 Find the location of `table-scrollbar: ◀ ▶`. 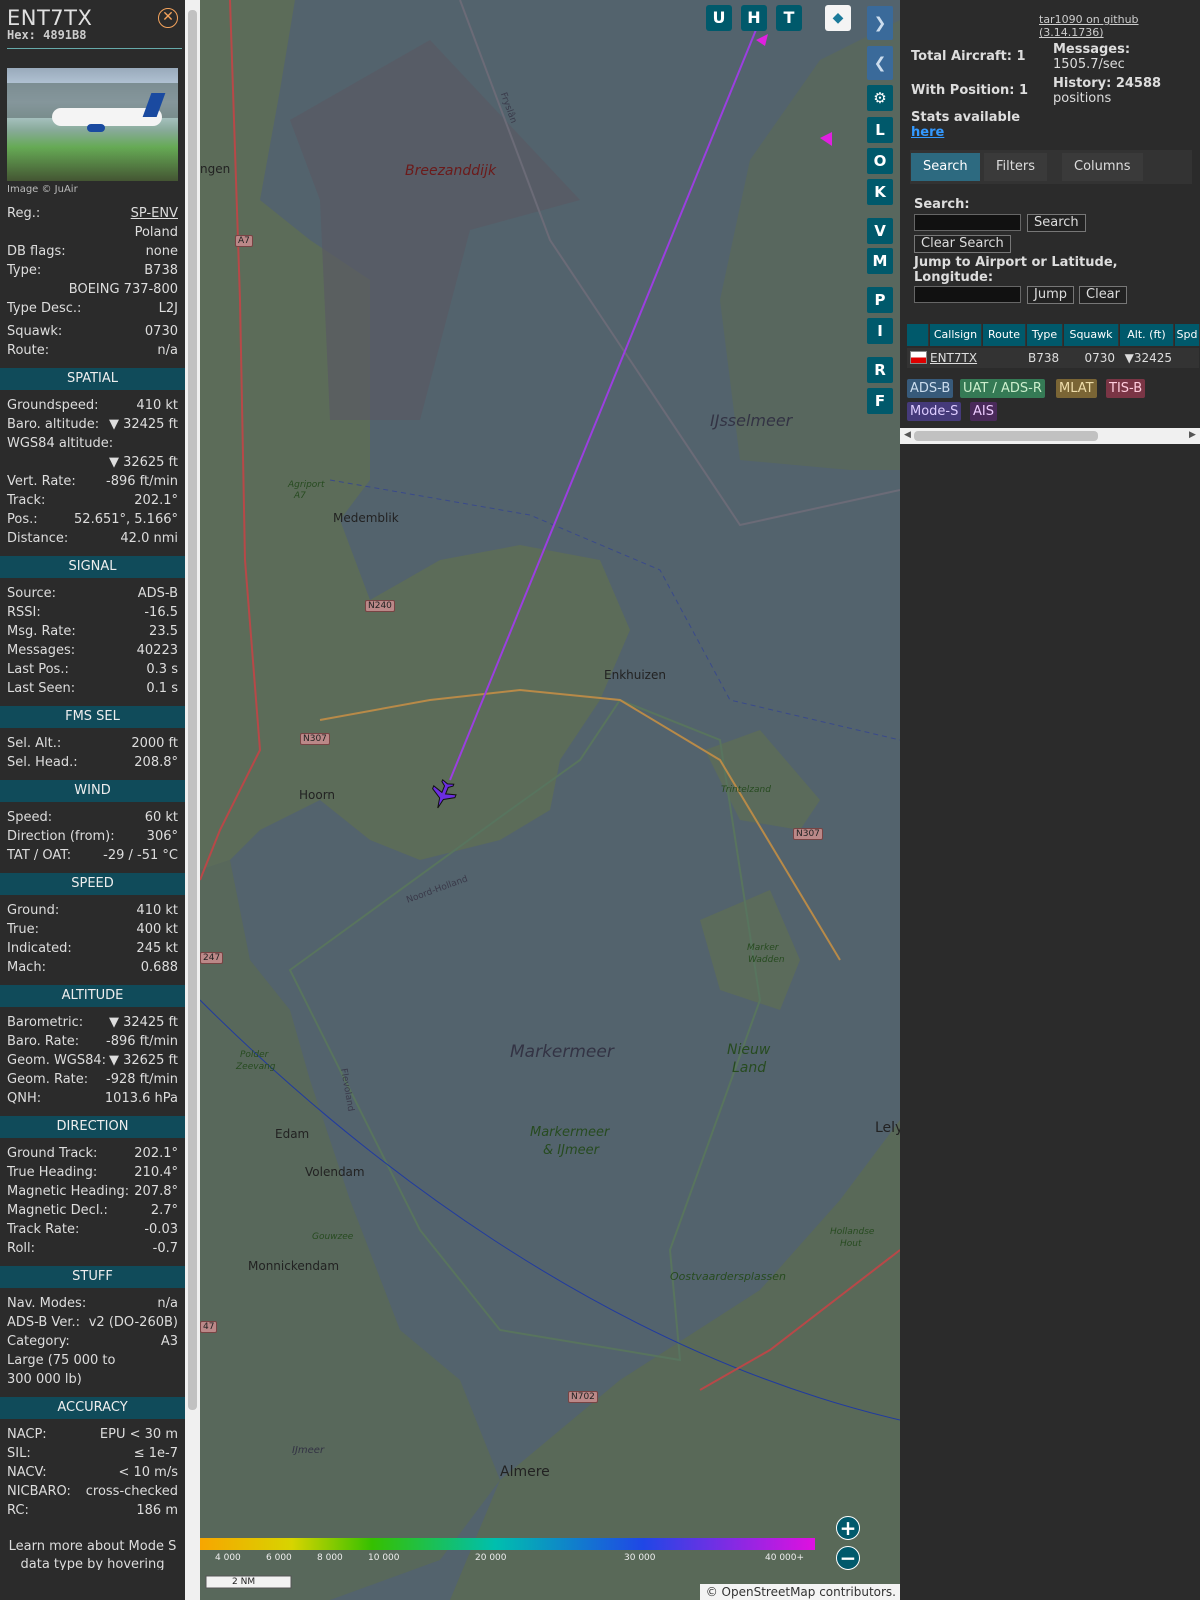

table-scrollbar: ◀ ▶ is located at coordinates (1050, 436).